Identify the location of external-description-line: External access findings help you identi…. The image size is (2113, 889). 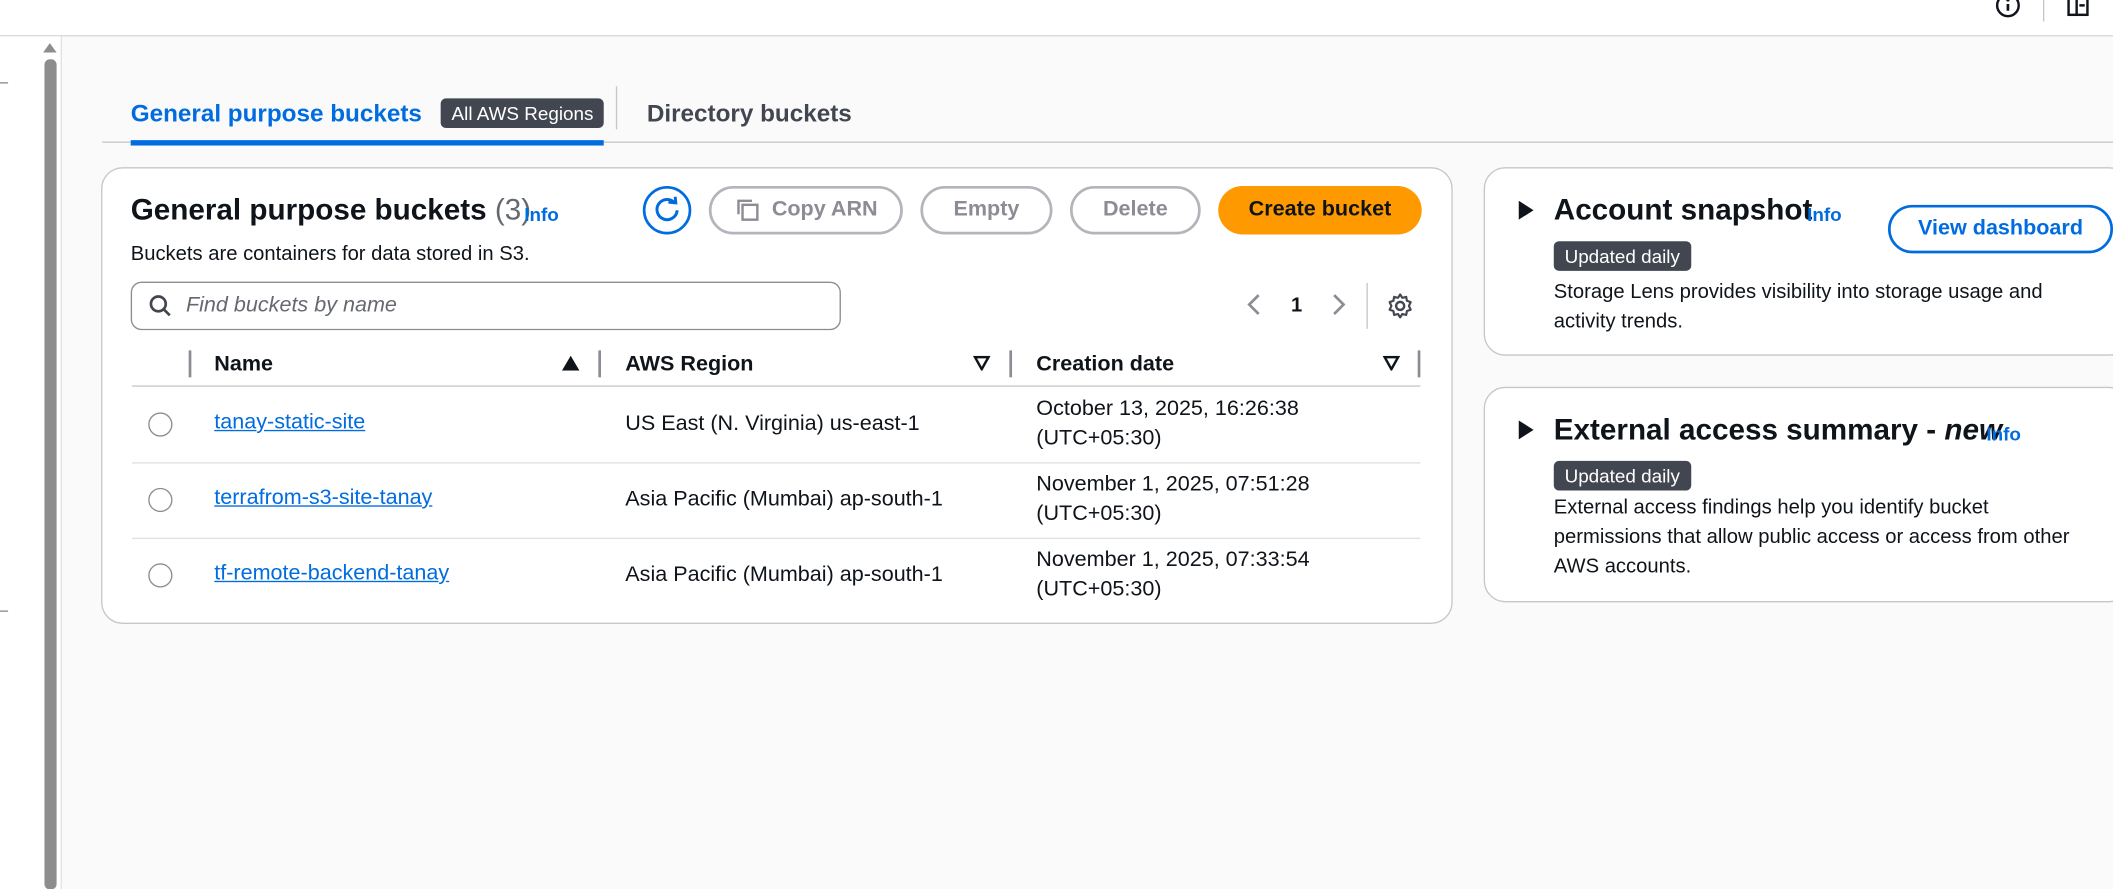
(1771, 507).